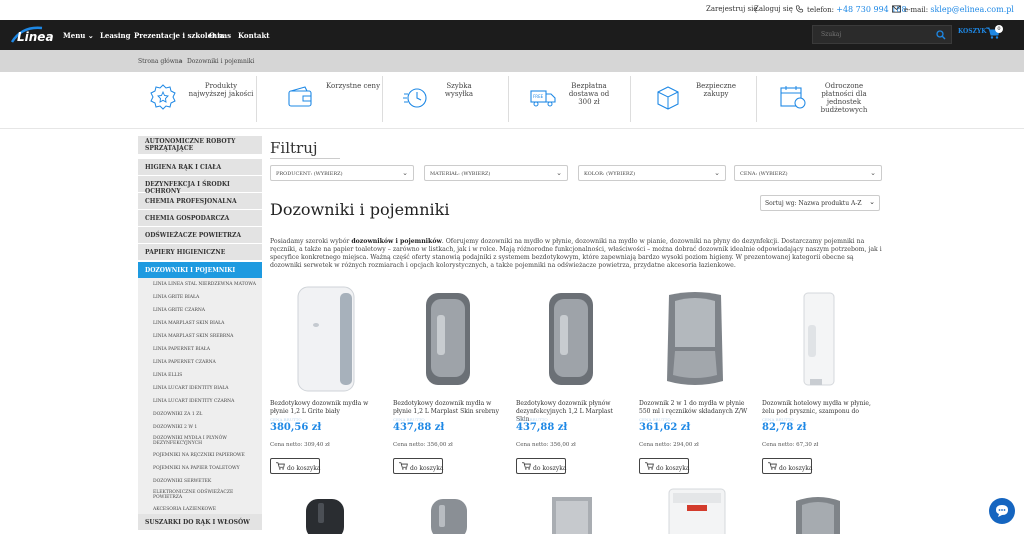 This screenshot has width=1024, height=534. I want to click on subcategory-item: AKCESORIA ŁAZIENKOWE, so click(184, 509).